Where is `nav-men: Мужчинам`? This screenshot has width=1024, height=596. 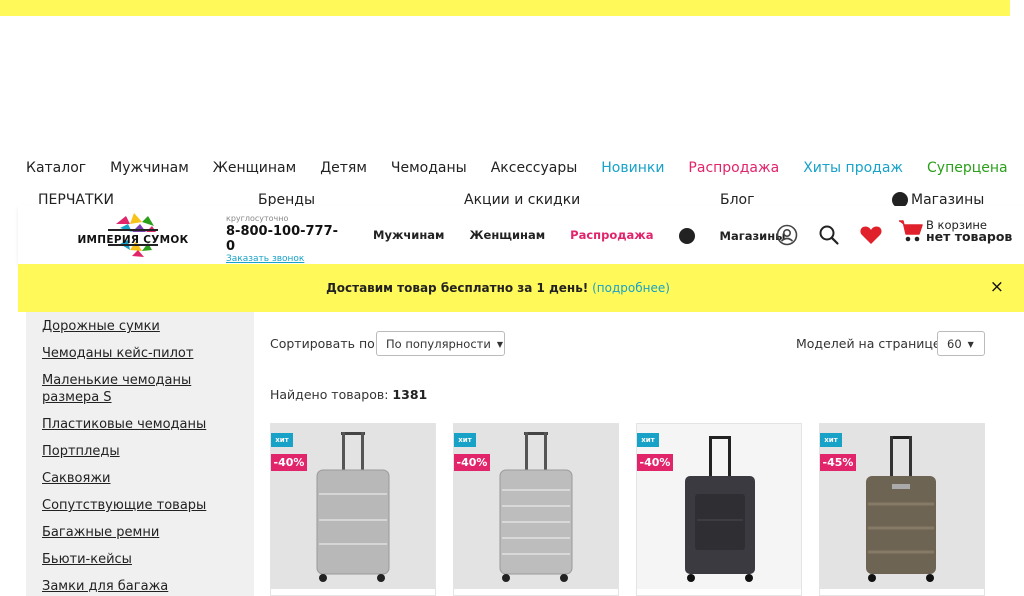
nav-men: Мужчинам is located at coordinates (149, 168).